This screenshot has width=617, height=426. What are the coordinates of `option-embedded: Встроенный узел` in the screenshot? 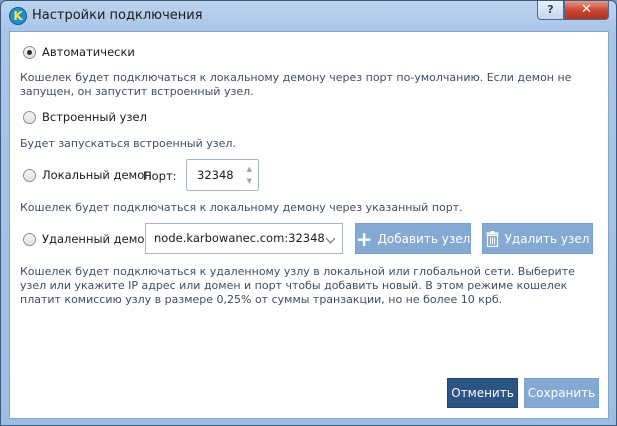 It's located at (85, 117).